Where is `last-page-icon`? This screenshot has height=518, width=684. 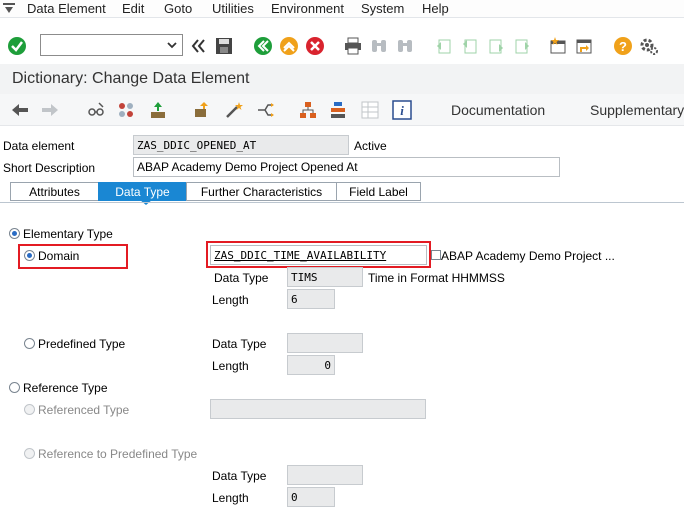
last-page-icon is located at coordinates (522, 46).